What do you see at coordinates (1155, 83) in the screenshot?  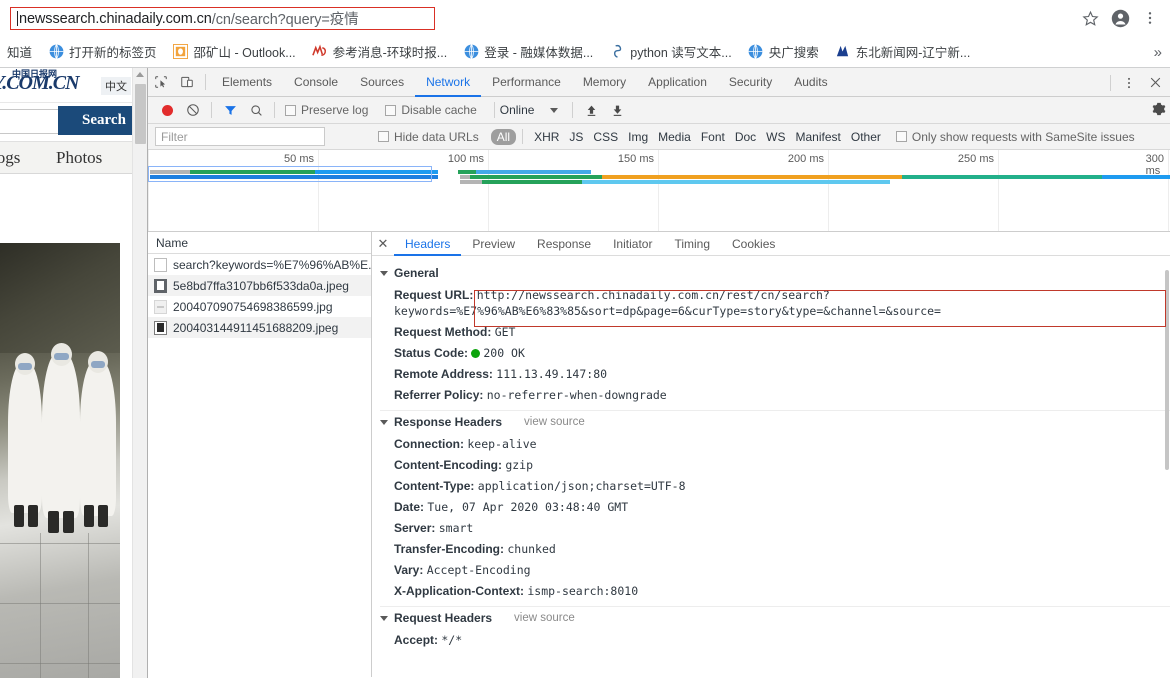 I see `devtools-close-icon` at bounding box center [1155, 83].